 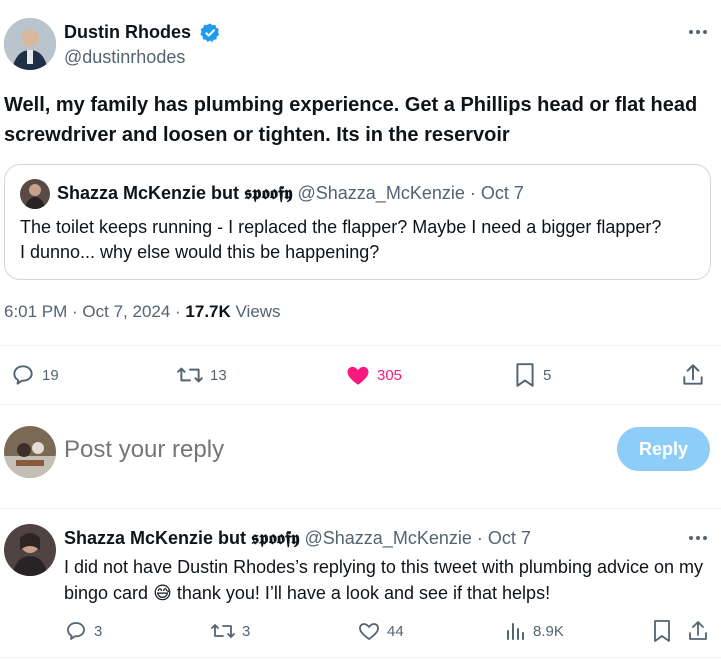 What do you see at coordinates (698, 631) in the screenshot?
I see `reply-share-icon` at bounding box center [698, 631].